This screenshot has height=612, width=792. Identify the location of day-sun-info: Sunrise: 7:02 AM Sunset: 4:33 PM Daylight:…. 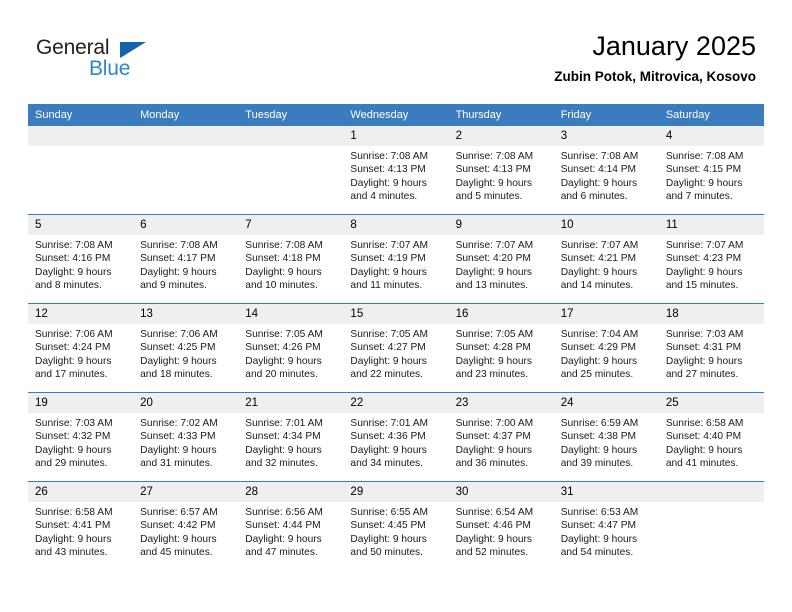
(185, 442).